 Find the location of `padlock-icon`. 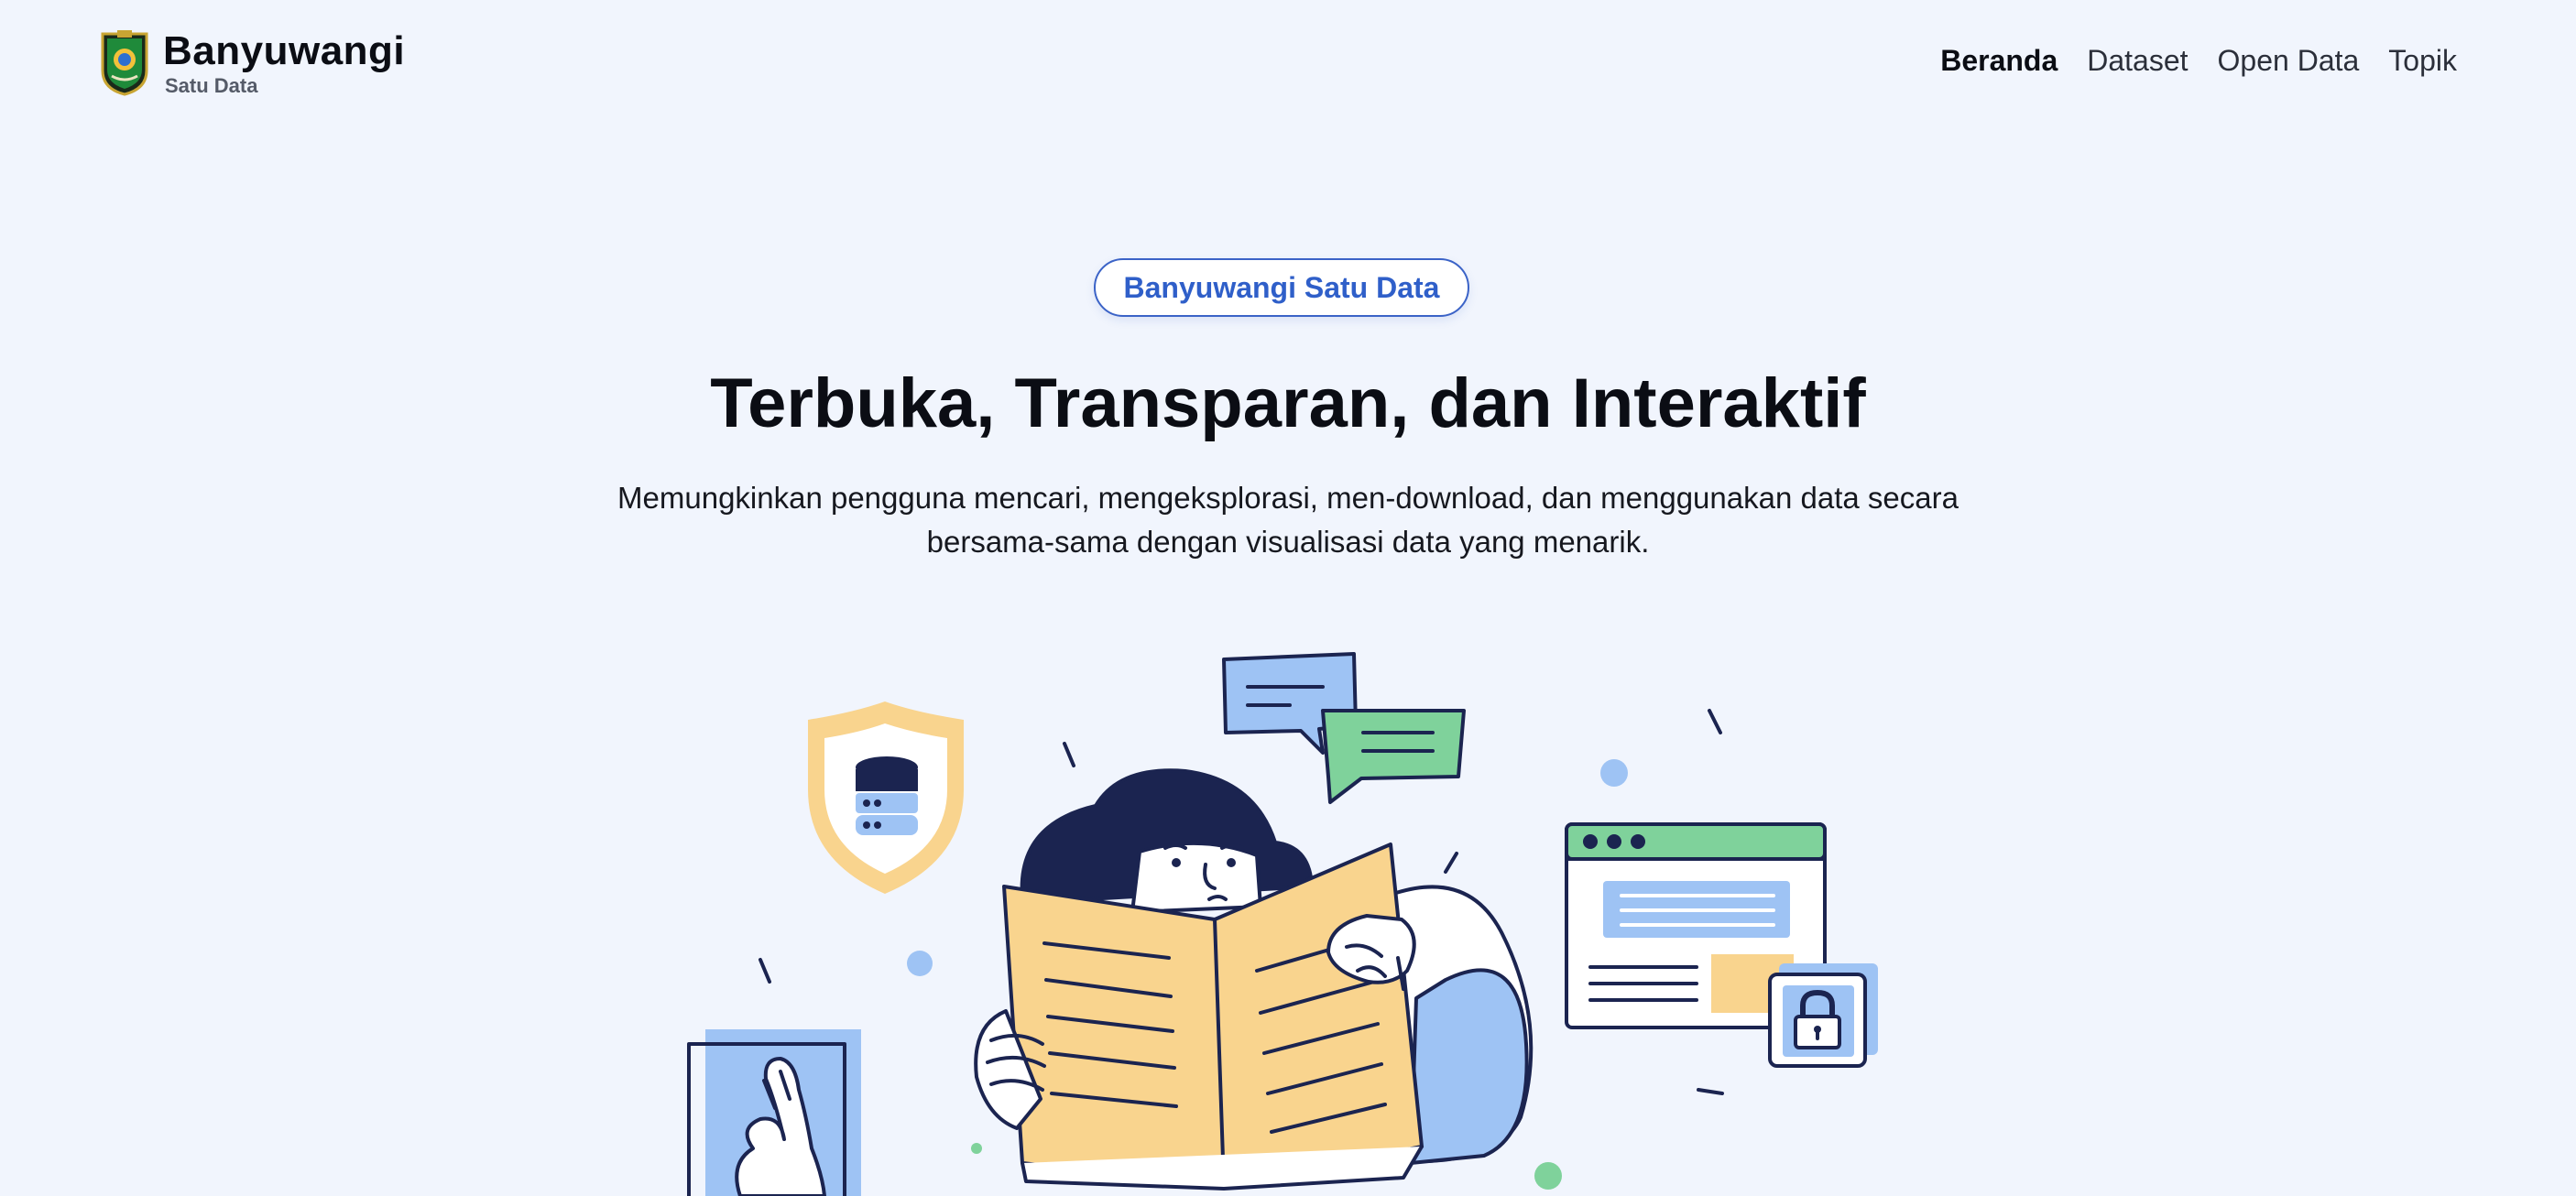

padlock-icon is located at coordinates (1823, 1015).